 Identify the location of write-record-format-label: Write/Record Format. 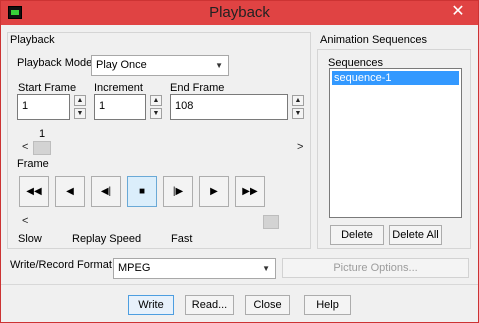
(61, 265).